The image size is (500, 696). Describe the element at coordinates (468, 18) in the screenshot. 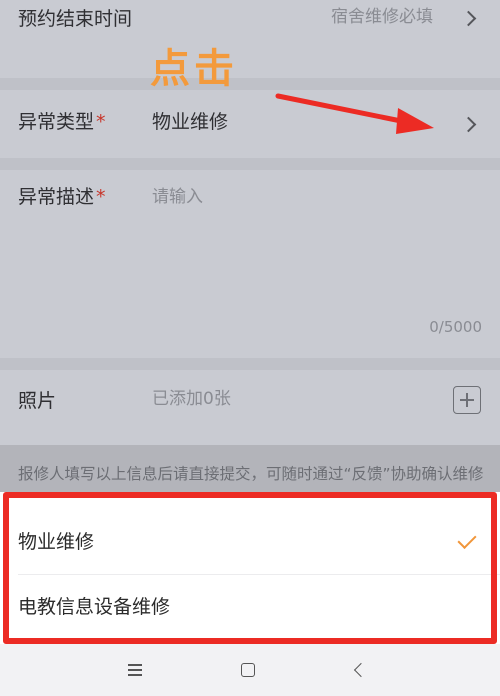

I see `end-time-chevron-icon` at that location.